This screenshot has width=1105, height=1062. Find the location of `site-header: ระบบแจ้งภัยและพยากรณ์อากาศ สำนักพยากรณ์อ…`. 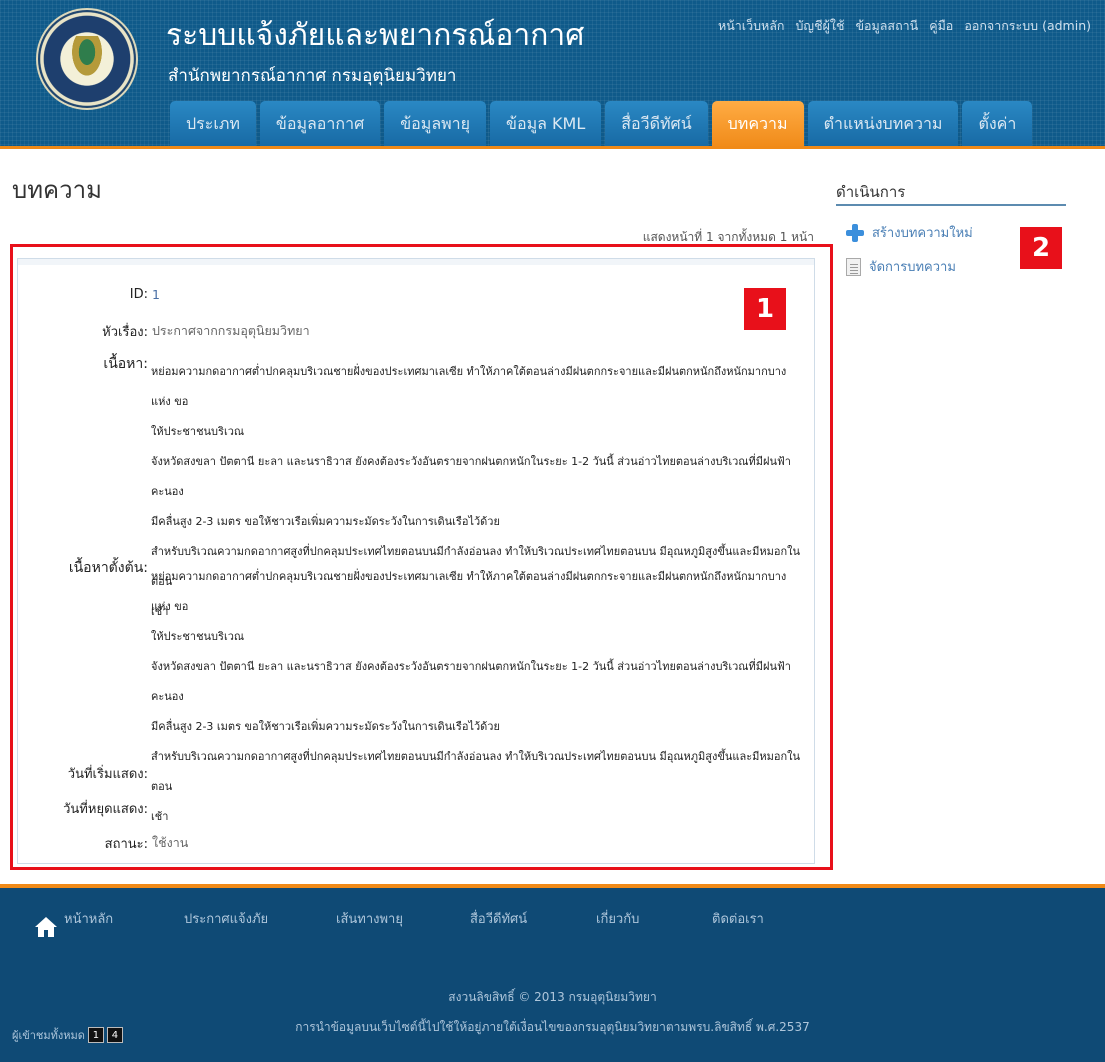

site-header: ระบบแจ้งภัยและพยากรณ์อากาศ สำนักพยากรณ์อ… is located at coordinates (552, 74).